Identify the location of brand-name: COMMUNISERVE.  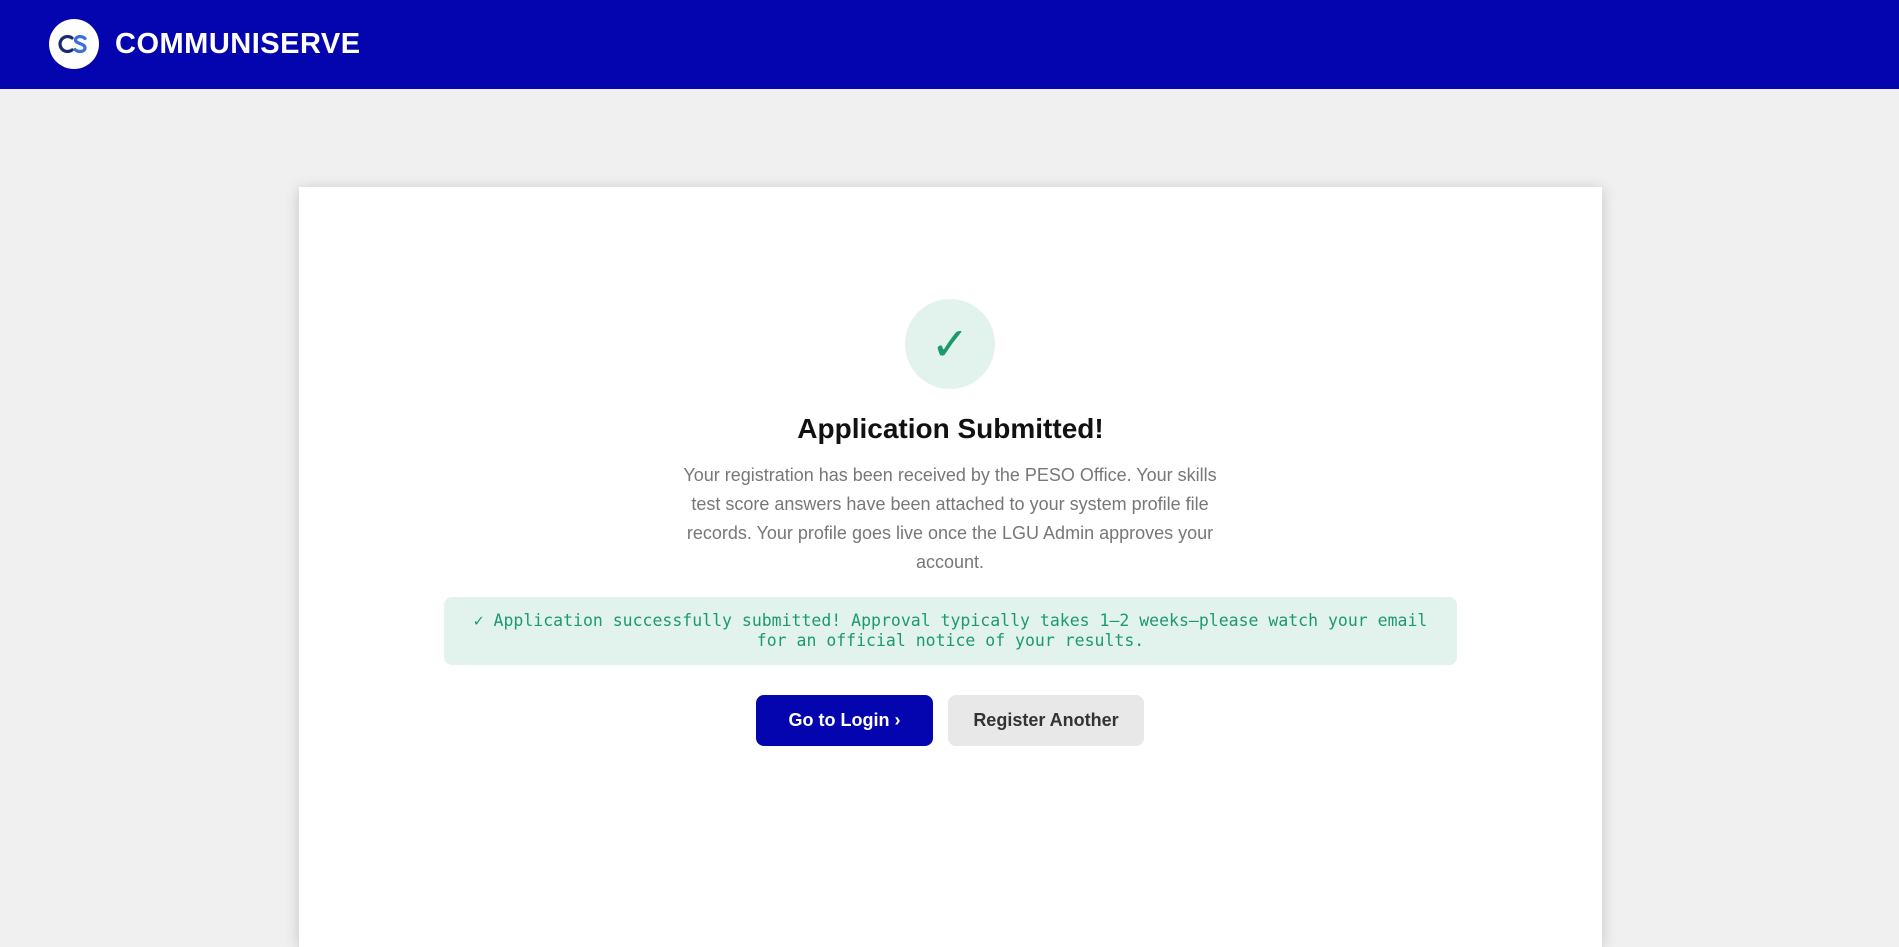
(238, 44).